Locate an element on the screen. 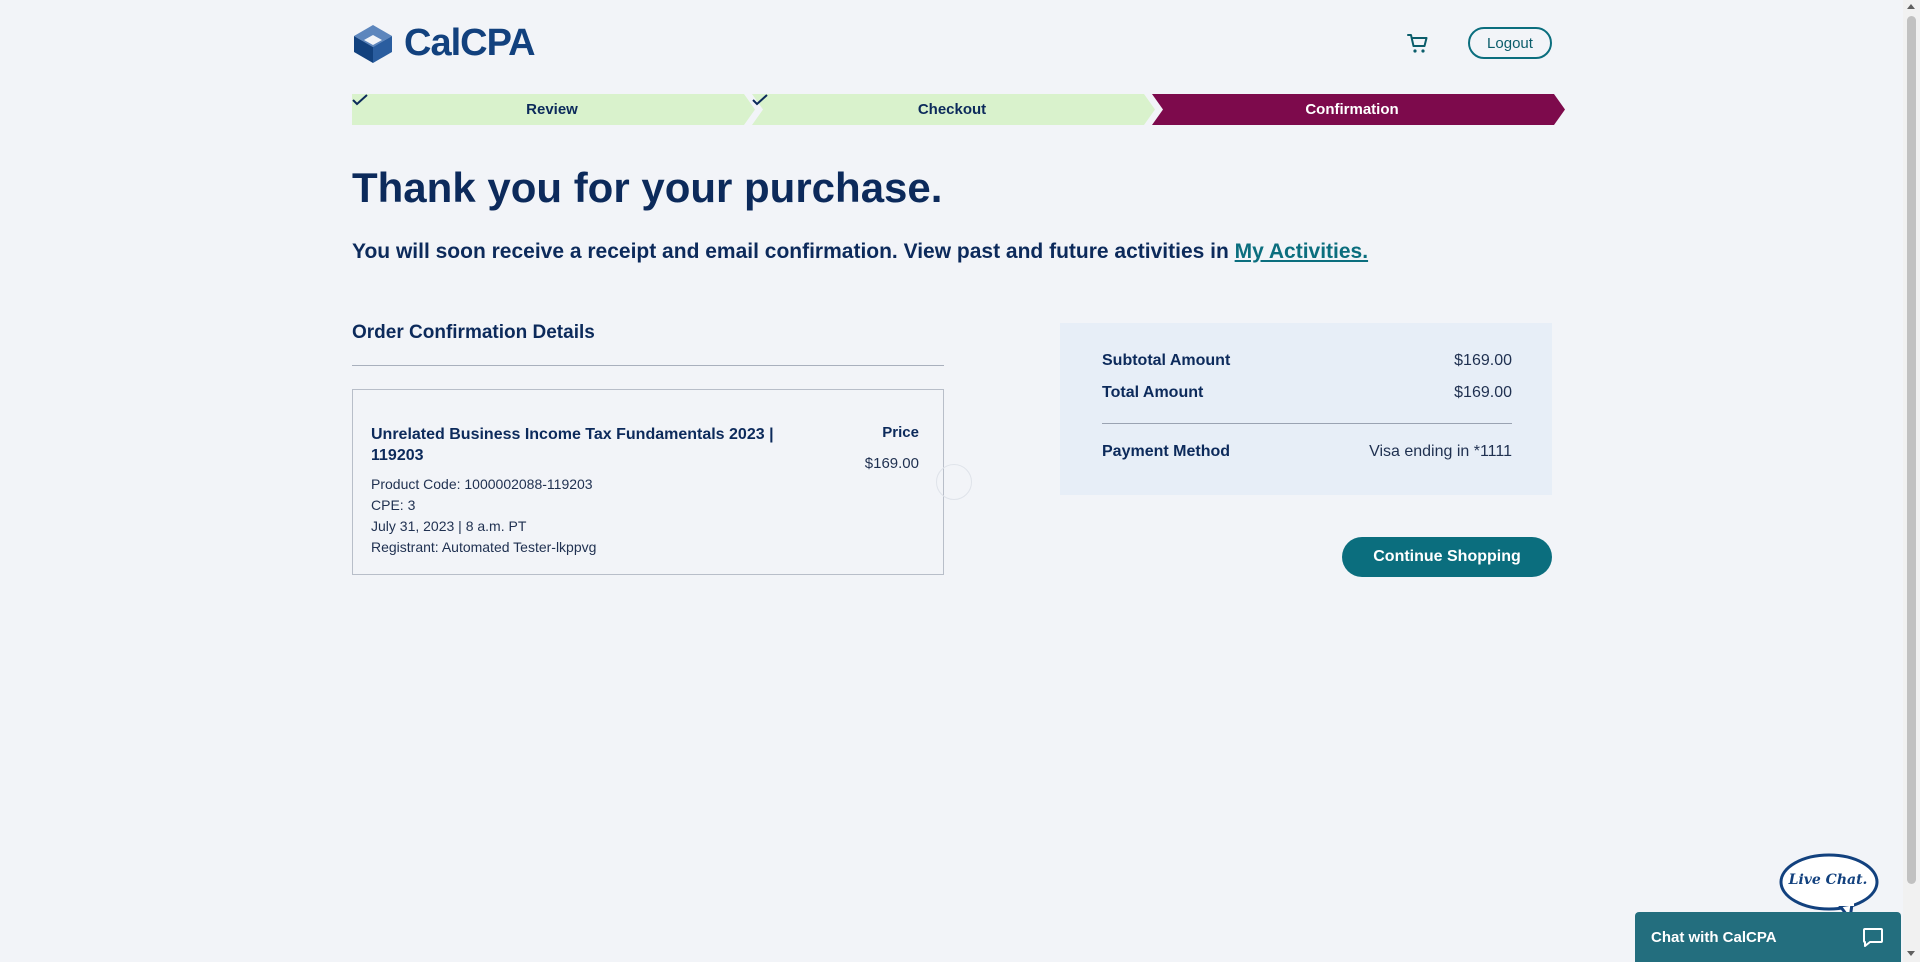  loading-spinner is located at coordinates (954, 482).